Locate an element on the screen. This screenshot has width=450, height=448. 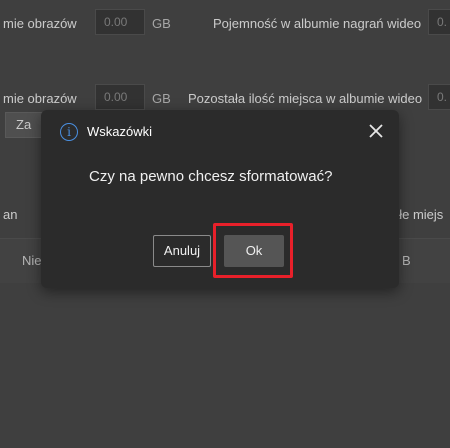
info-icon: i is located at coordinates (69, 132).